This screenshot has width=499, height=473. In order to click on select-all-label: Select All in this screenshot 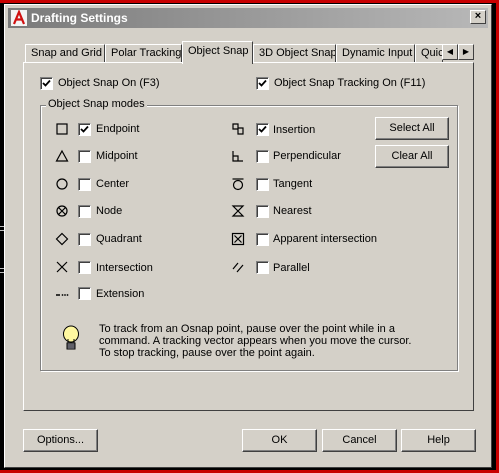, I will do `click(412, 128)`.